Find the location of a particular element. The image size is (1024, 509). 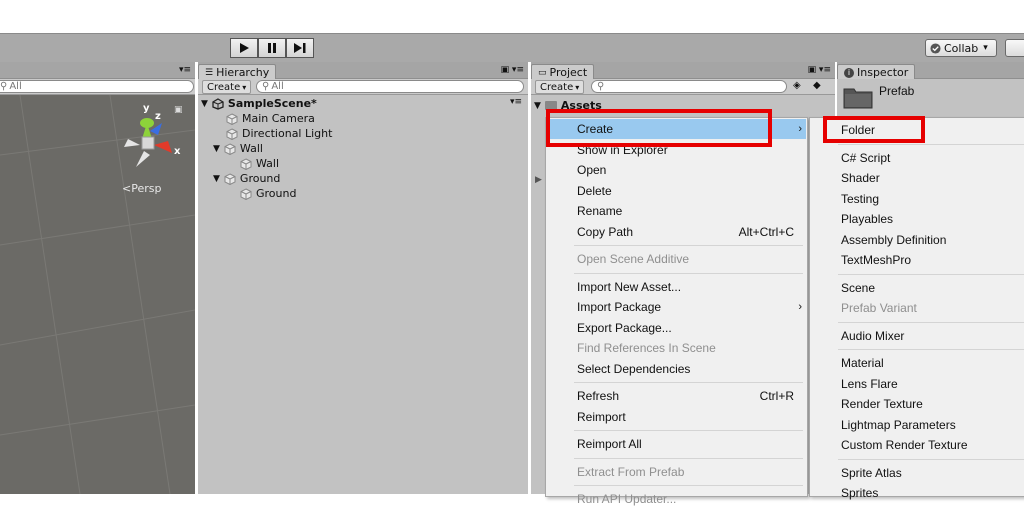

inspector-tab-label: Inspector is located at coordinates (883, 72).